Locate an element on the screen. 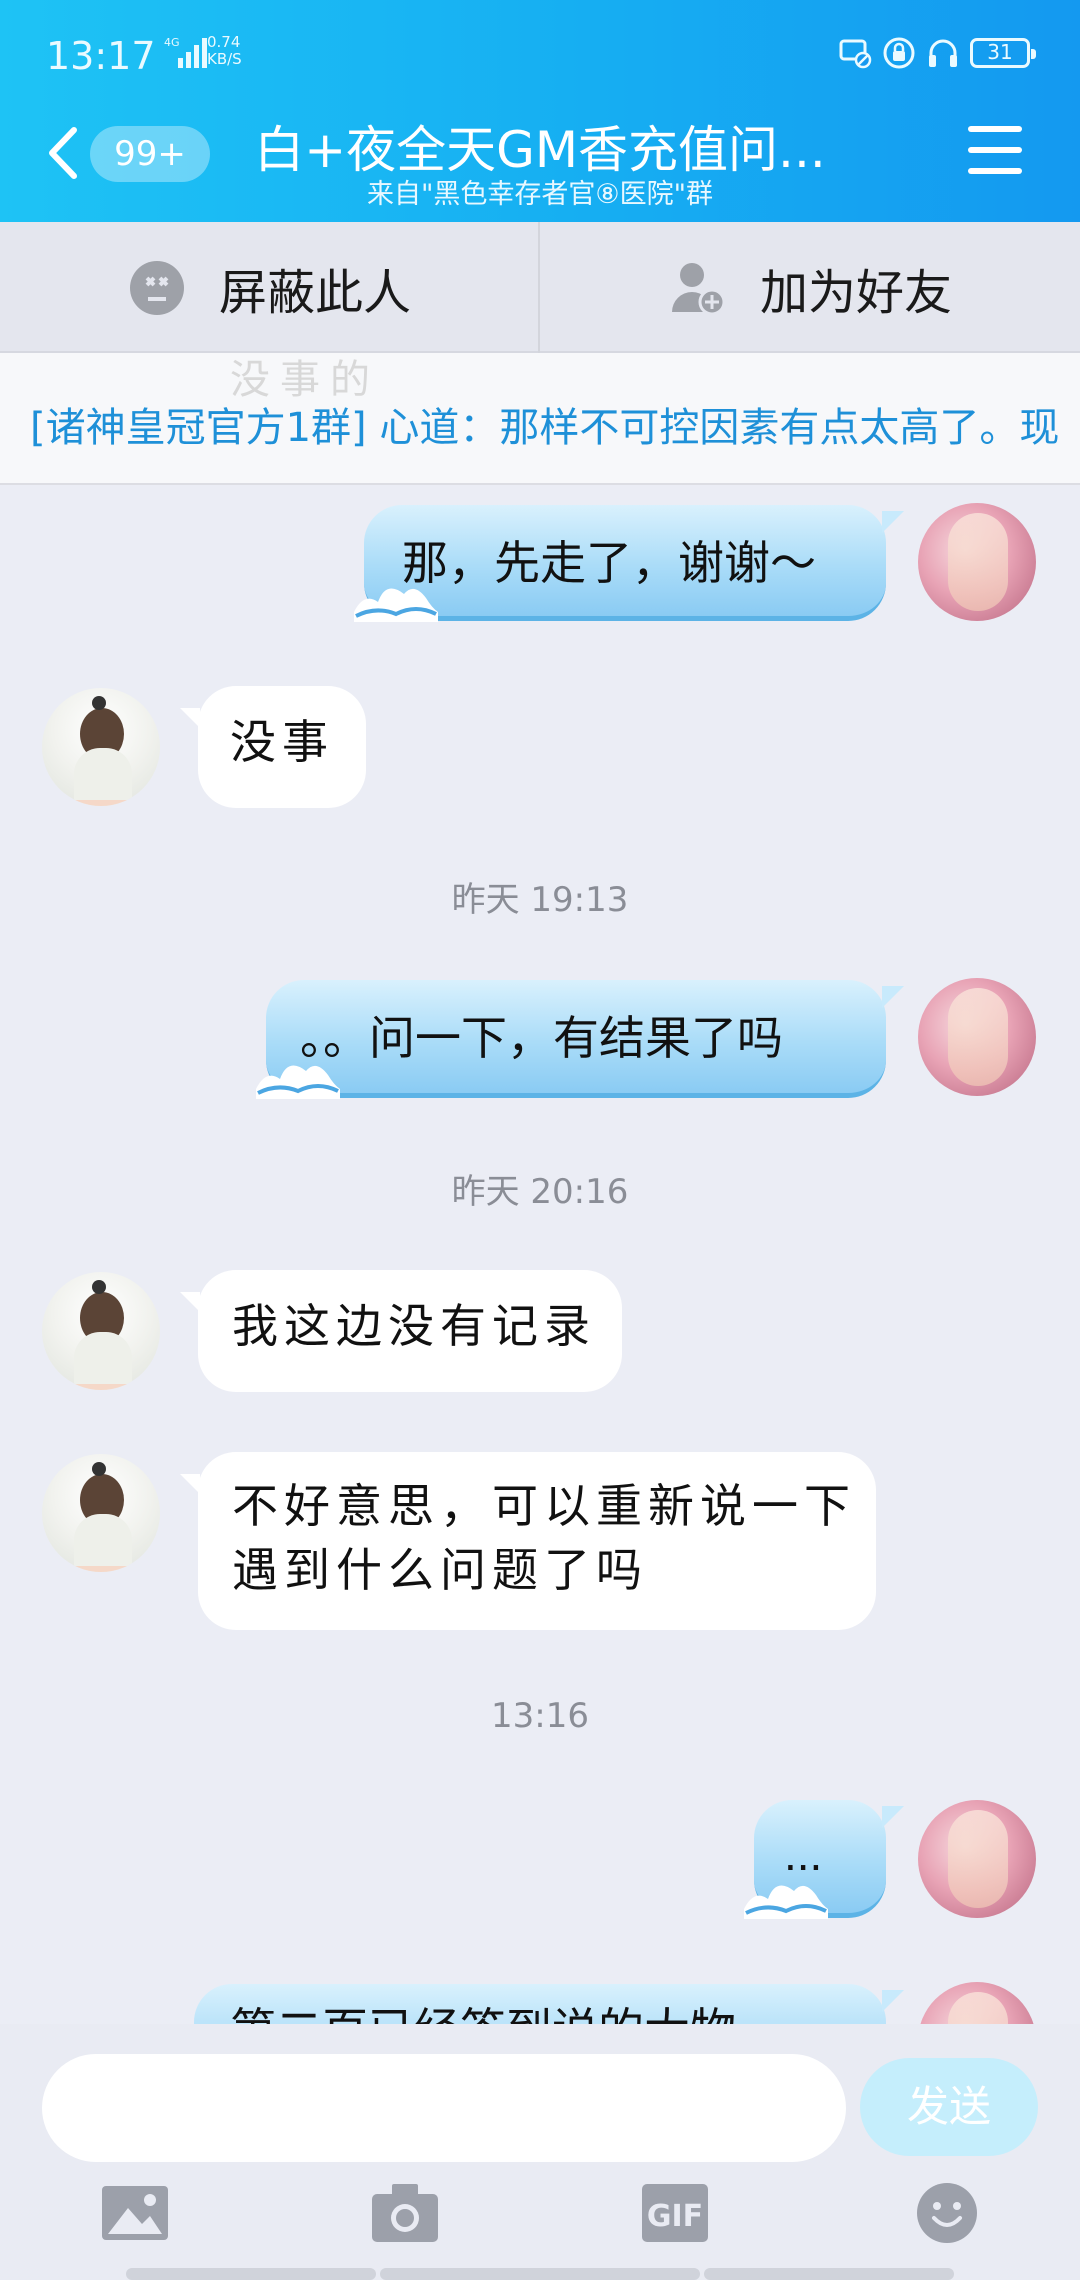 Image resolution: width=1080 pixels, height=2280 pixels. message-bubble-self: 。。问一下，有结果了吗 is located at coordinates (580, 1039).